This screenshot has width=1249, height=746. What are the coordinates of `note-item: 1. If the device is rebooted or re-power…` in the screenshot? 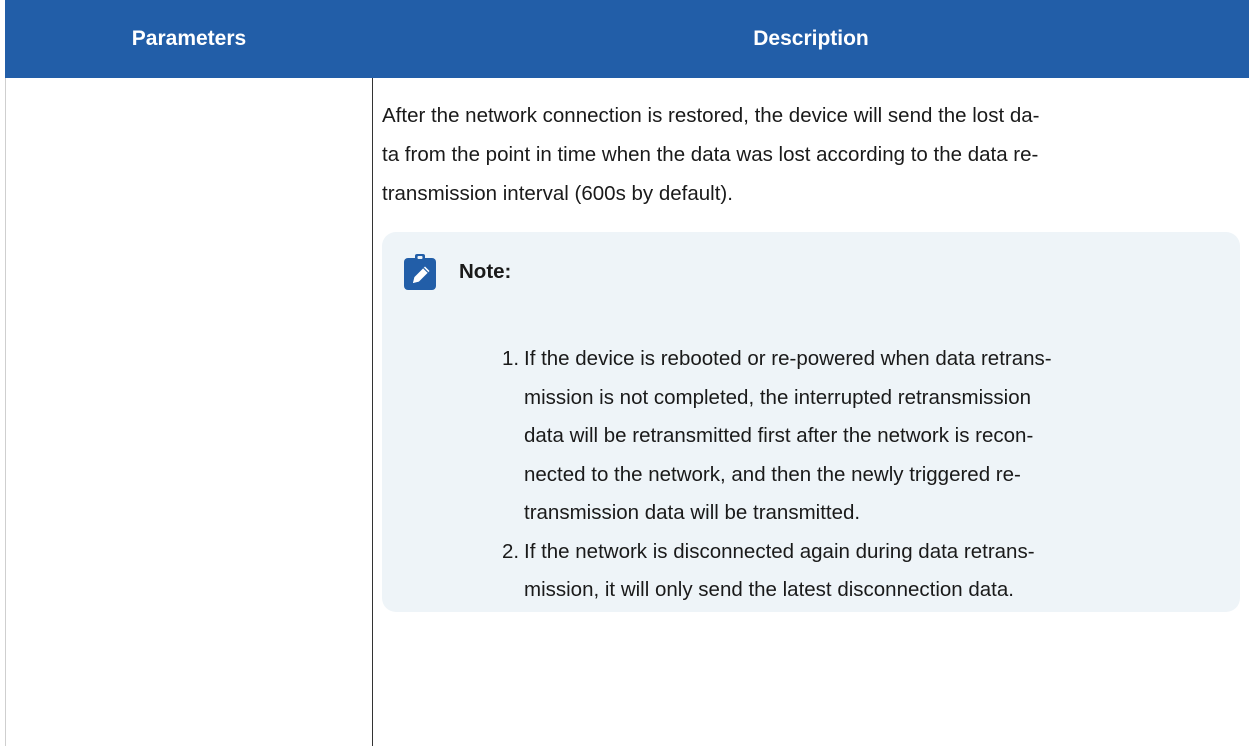 It's located at (852, 436).